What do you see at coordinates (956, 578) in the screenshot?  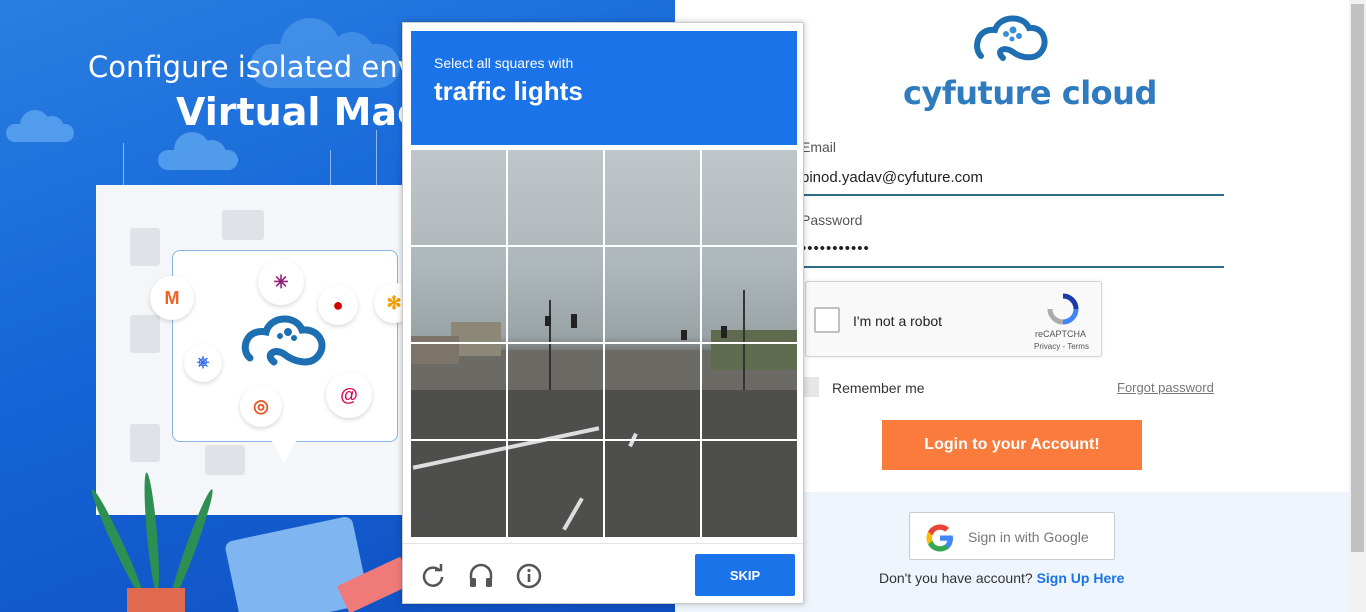 I see `signup-prompt: Don't you have account?` at bounding box center [956, 578].